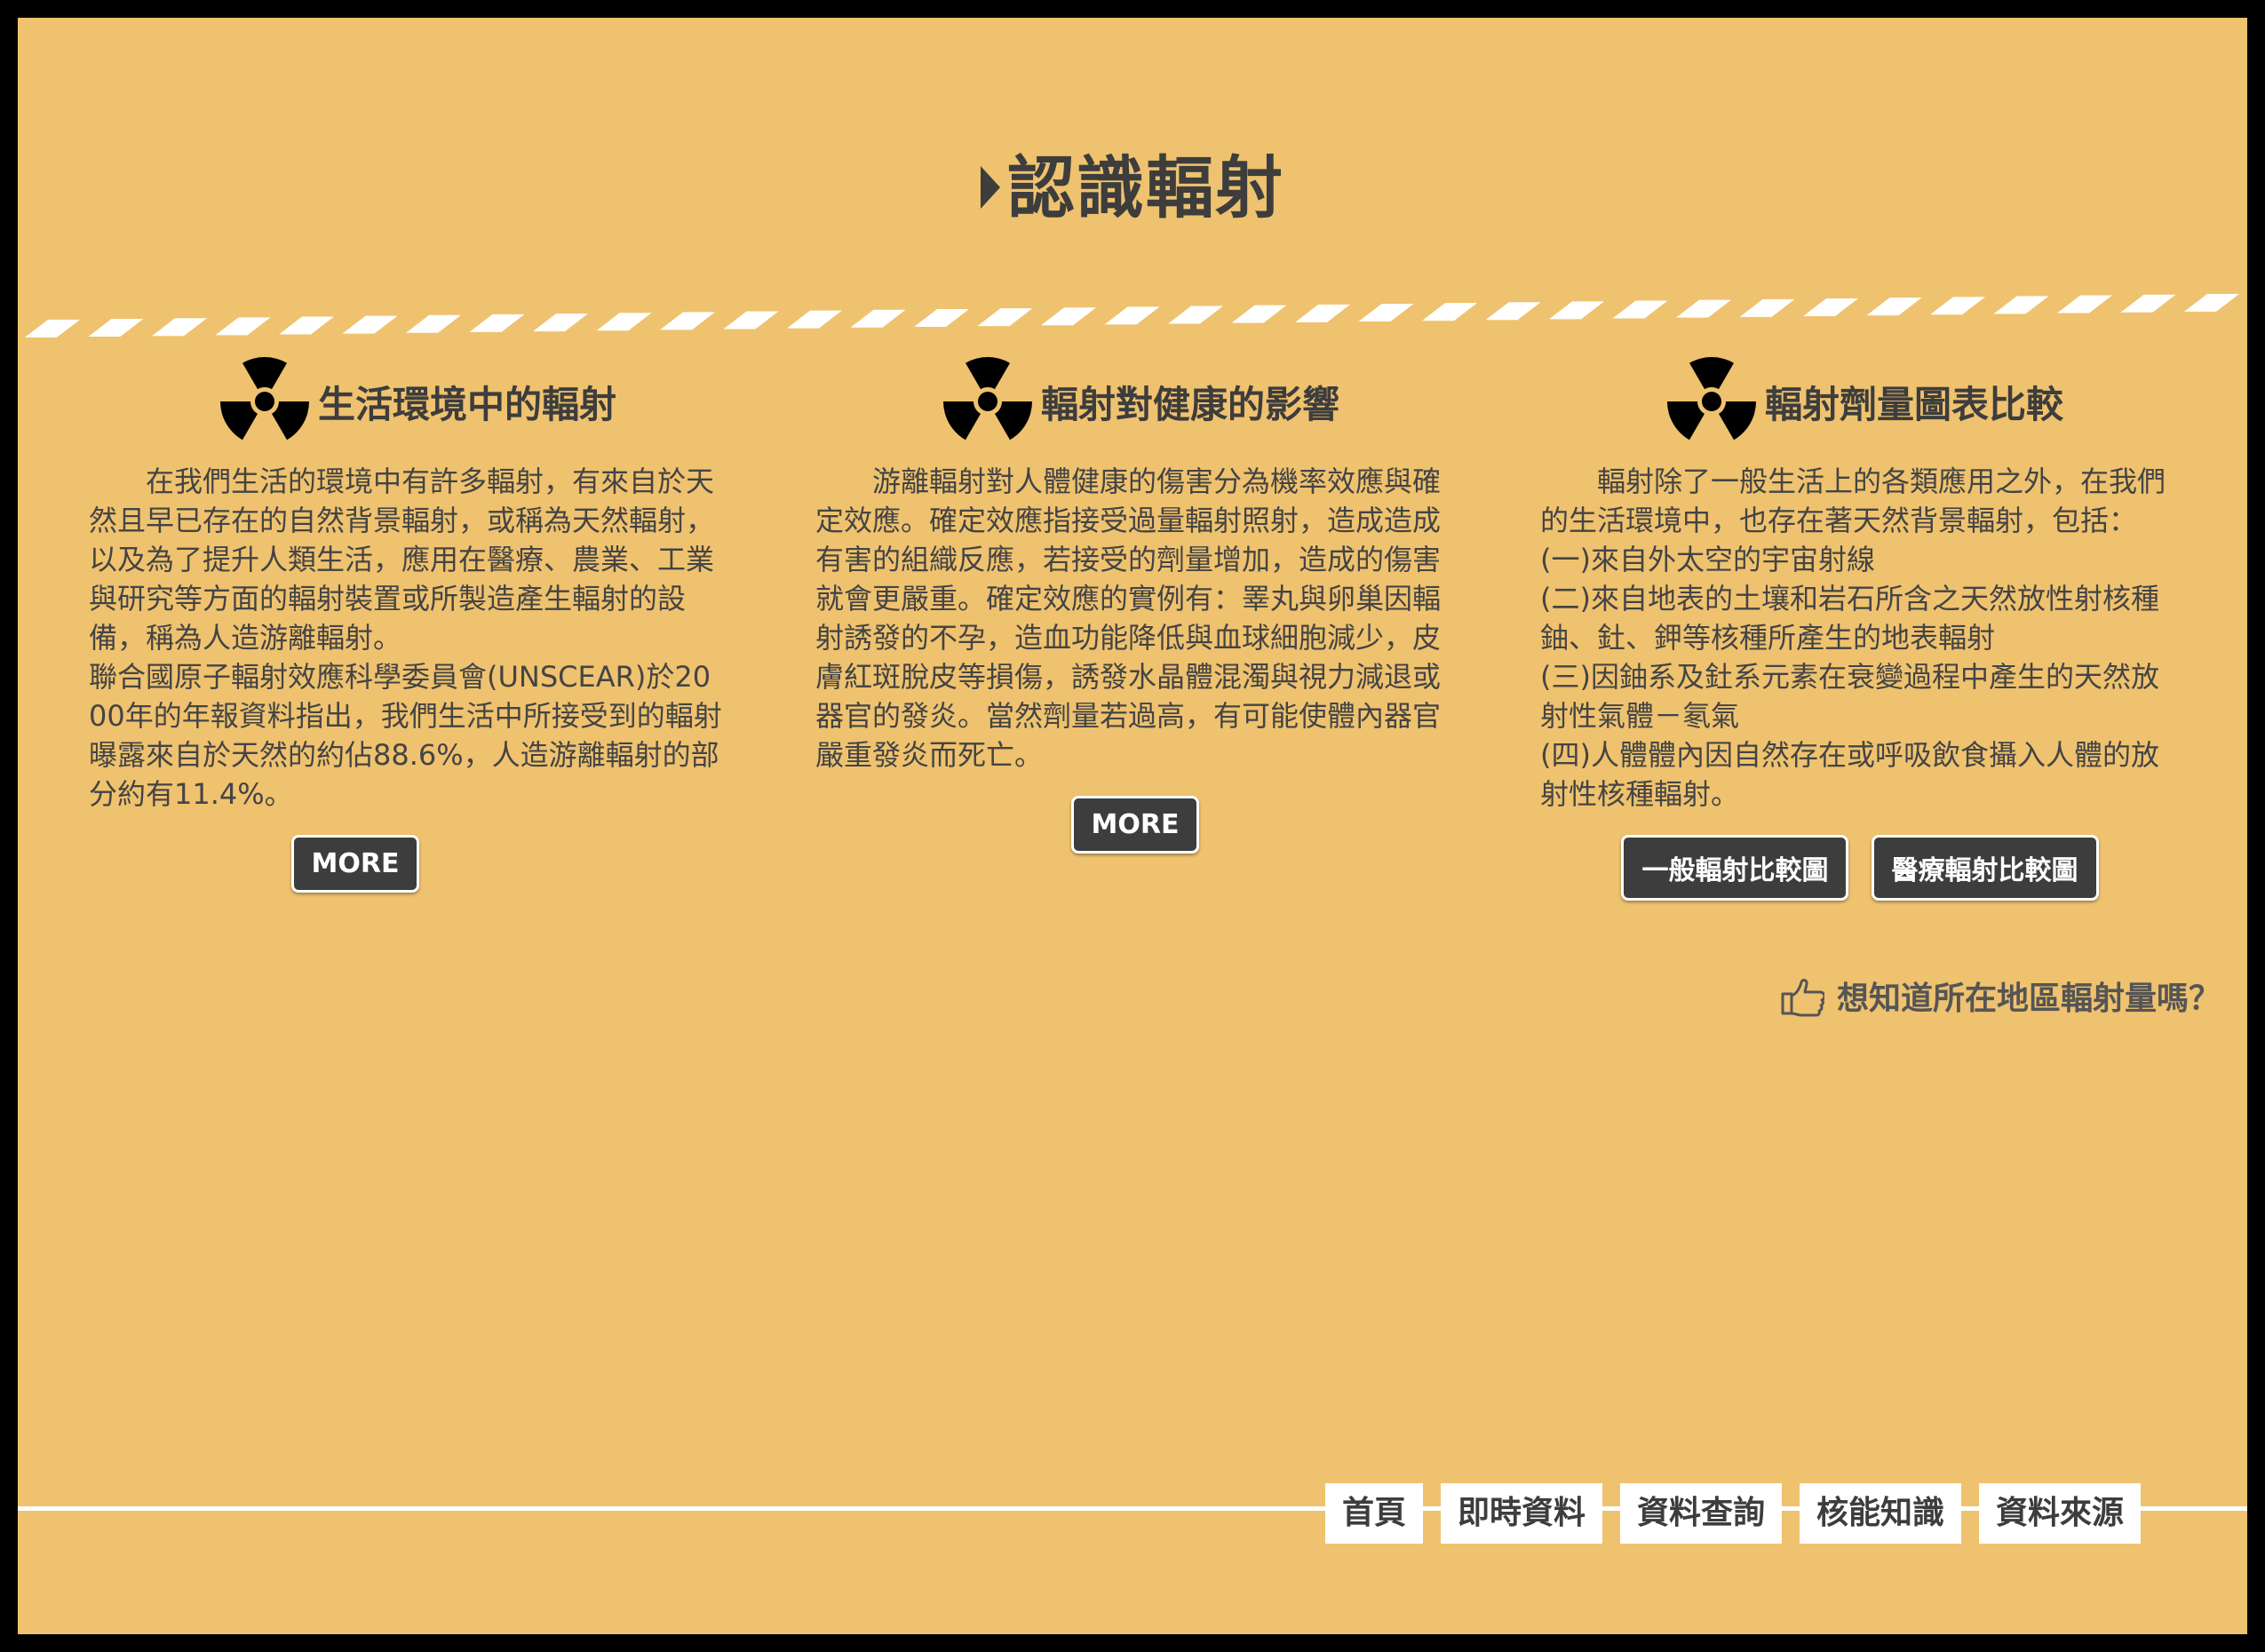 This screenshot has height=1652, width=2265. Describe the element at coordinates (1701, 1513) in the screenshot. I see `nav-data-query: 資料查詢` at that location.